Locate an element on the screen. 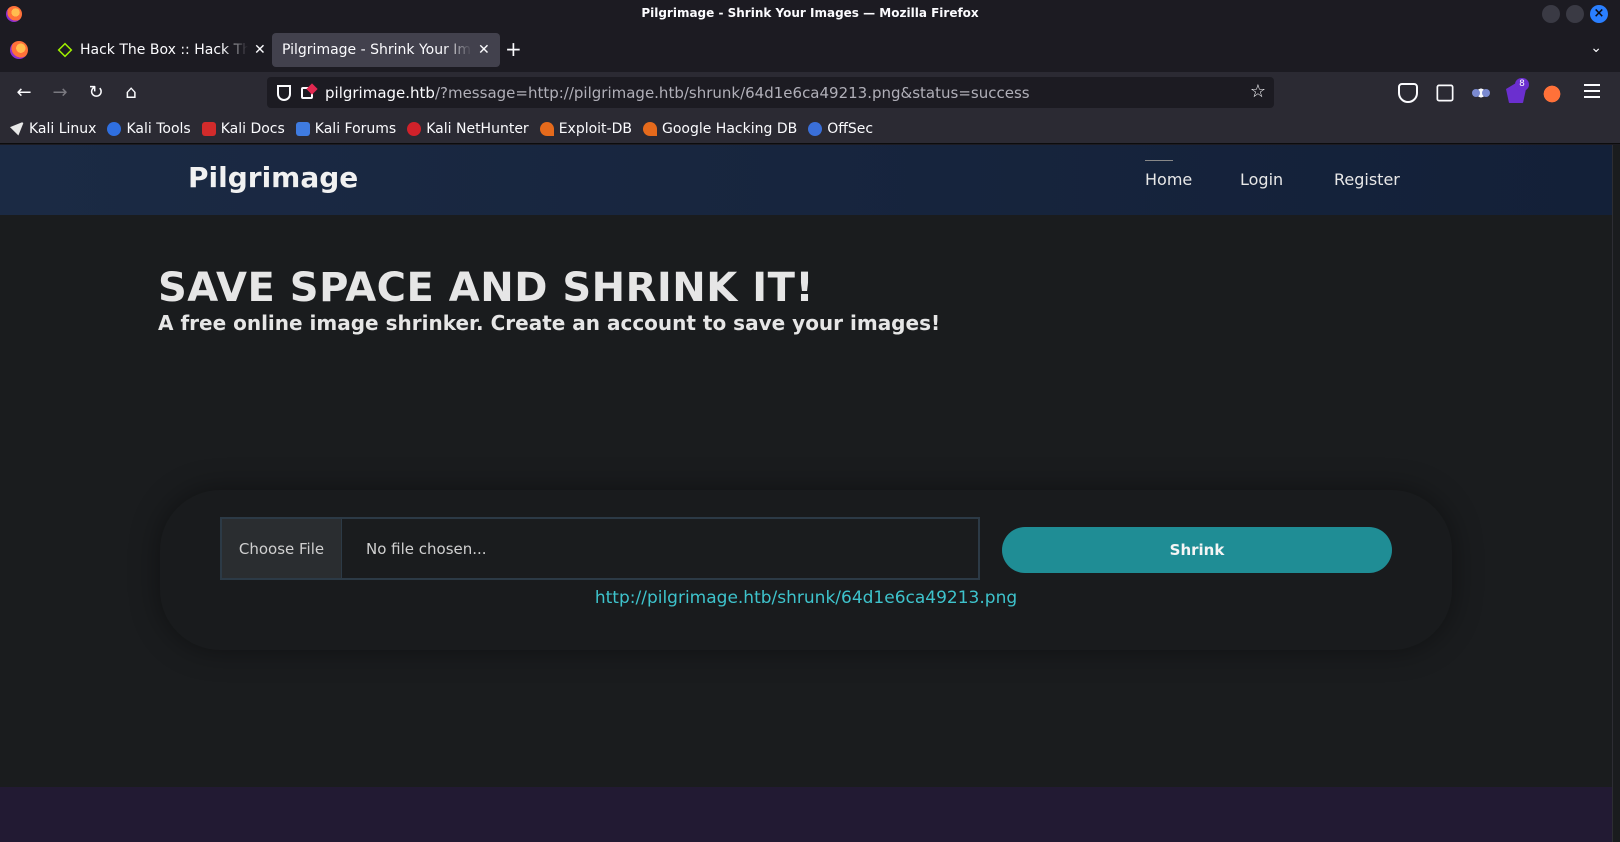 Image resolution: width=1620 pixels, height=842 pixels. bookmark-label: Exploit-DB is located at coordinates (595, 128).